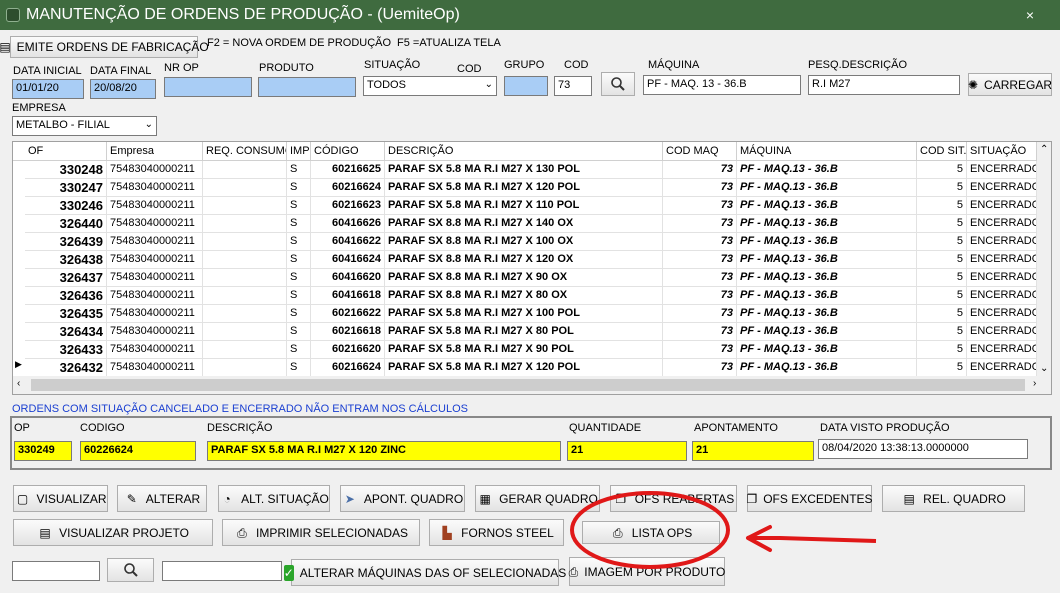 The height and width of the screenshot is (593, 1060). I want to click on scroll-up-icon: ⌃, so click(1044, 149).